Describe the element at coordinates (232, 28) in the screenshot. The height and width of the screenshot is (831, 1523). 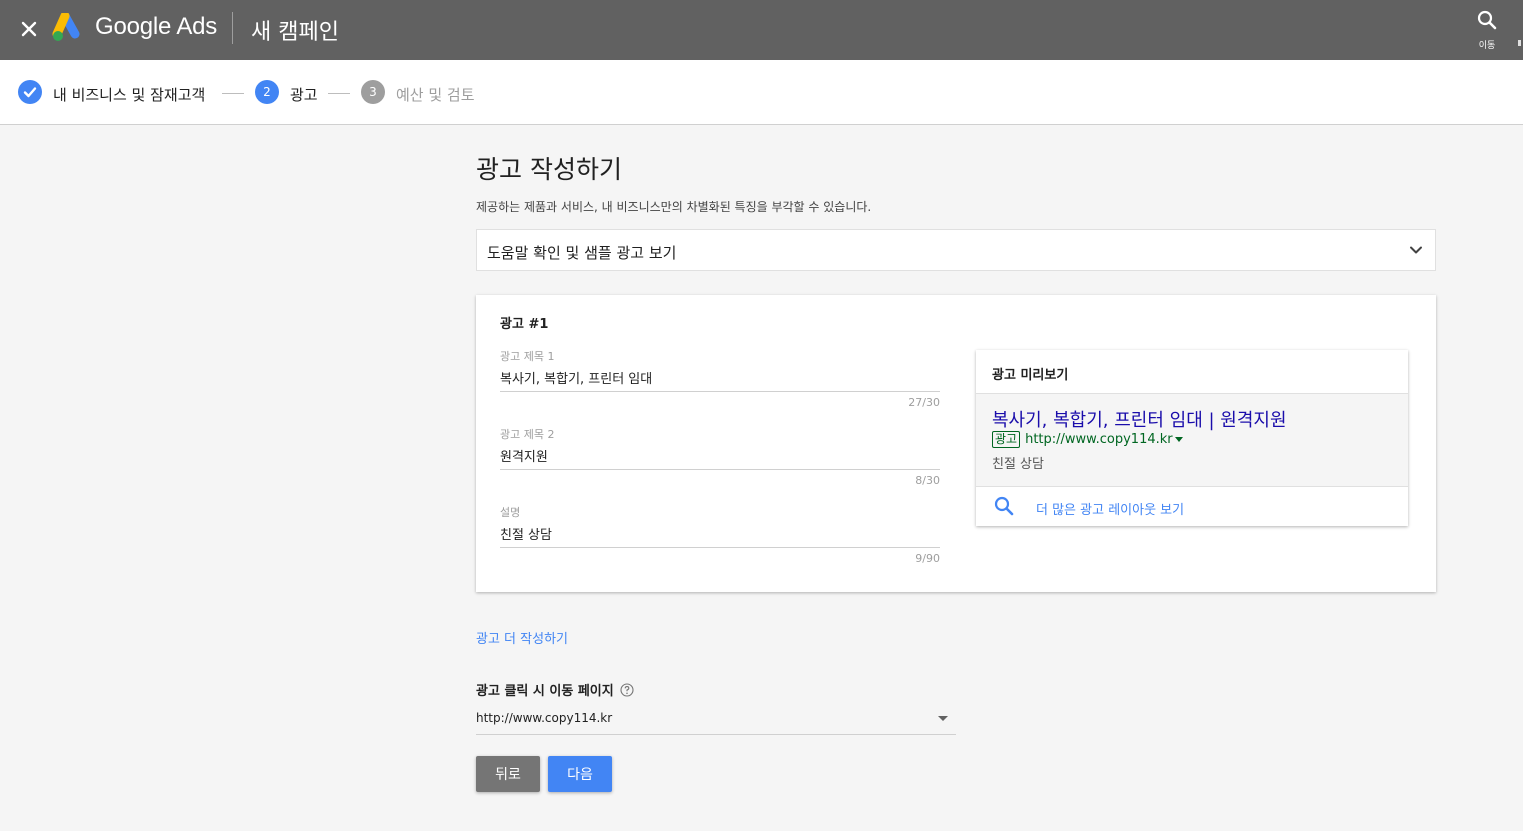
I see `header-divider` at that location.